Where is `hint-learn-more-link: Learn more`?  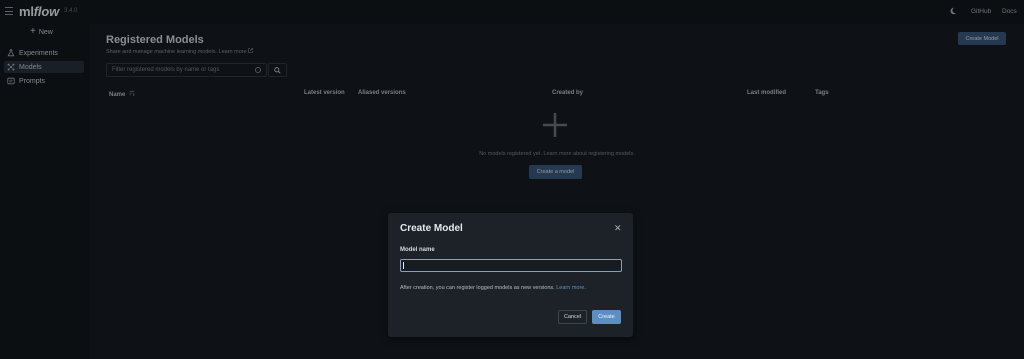
hint-learn-more-link: Learn more is located at coordinates (570, 288).